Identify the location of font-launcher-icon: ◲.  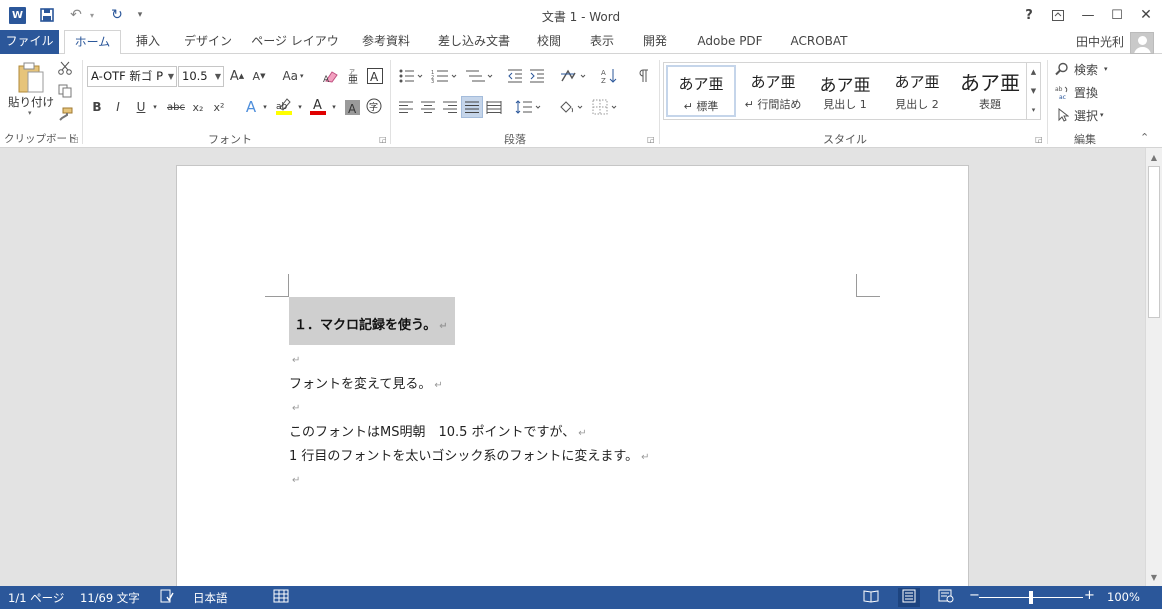
(383, 139).